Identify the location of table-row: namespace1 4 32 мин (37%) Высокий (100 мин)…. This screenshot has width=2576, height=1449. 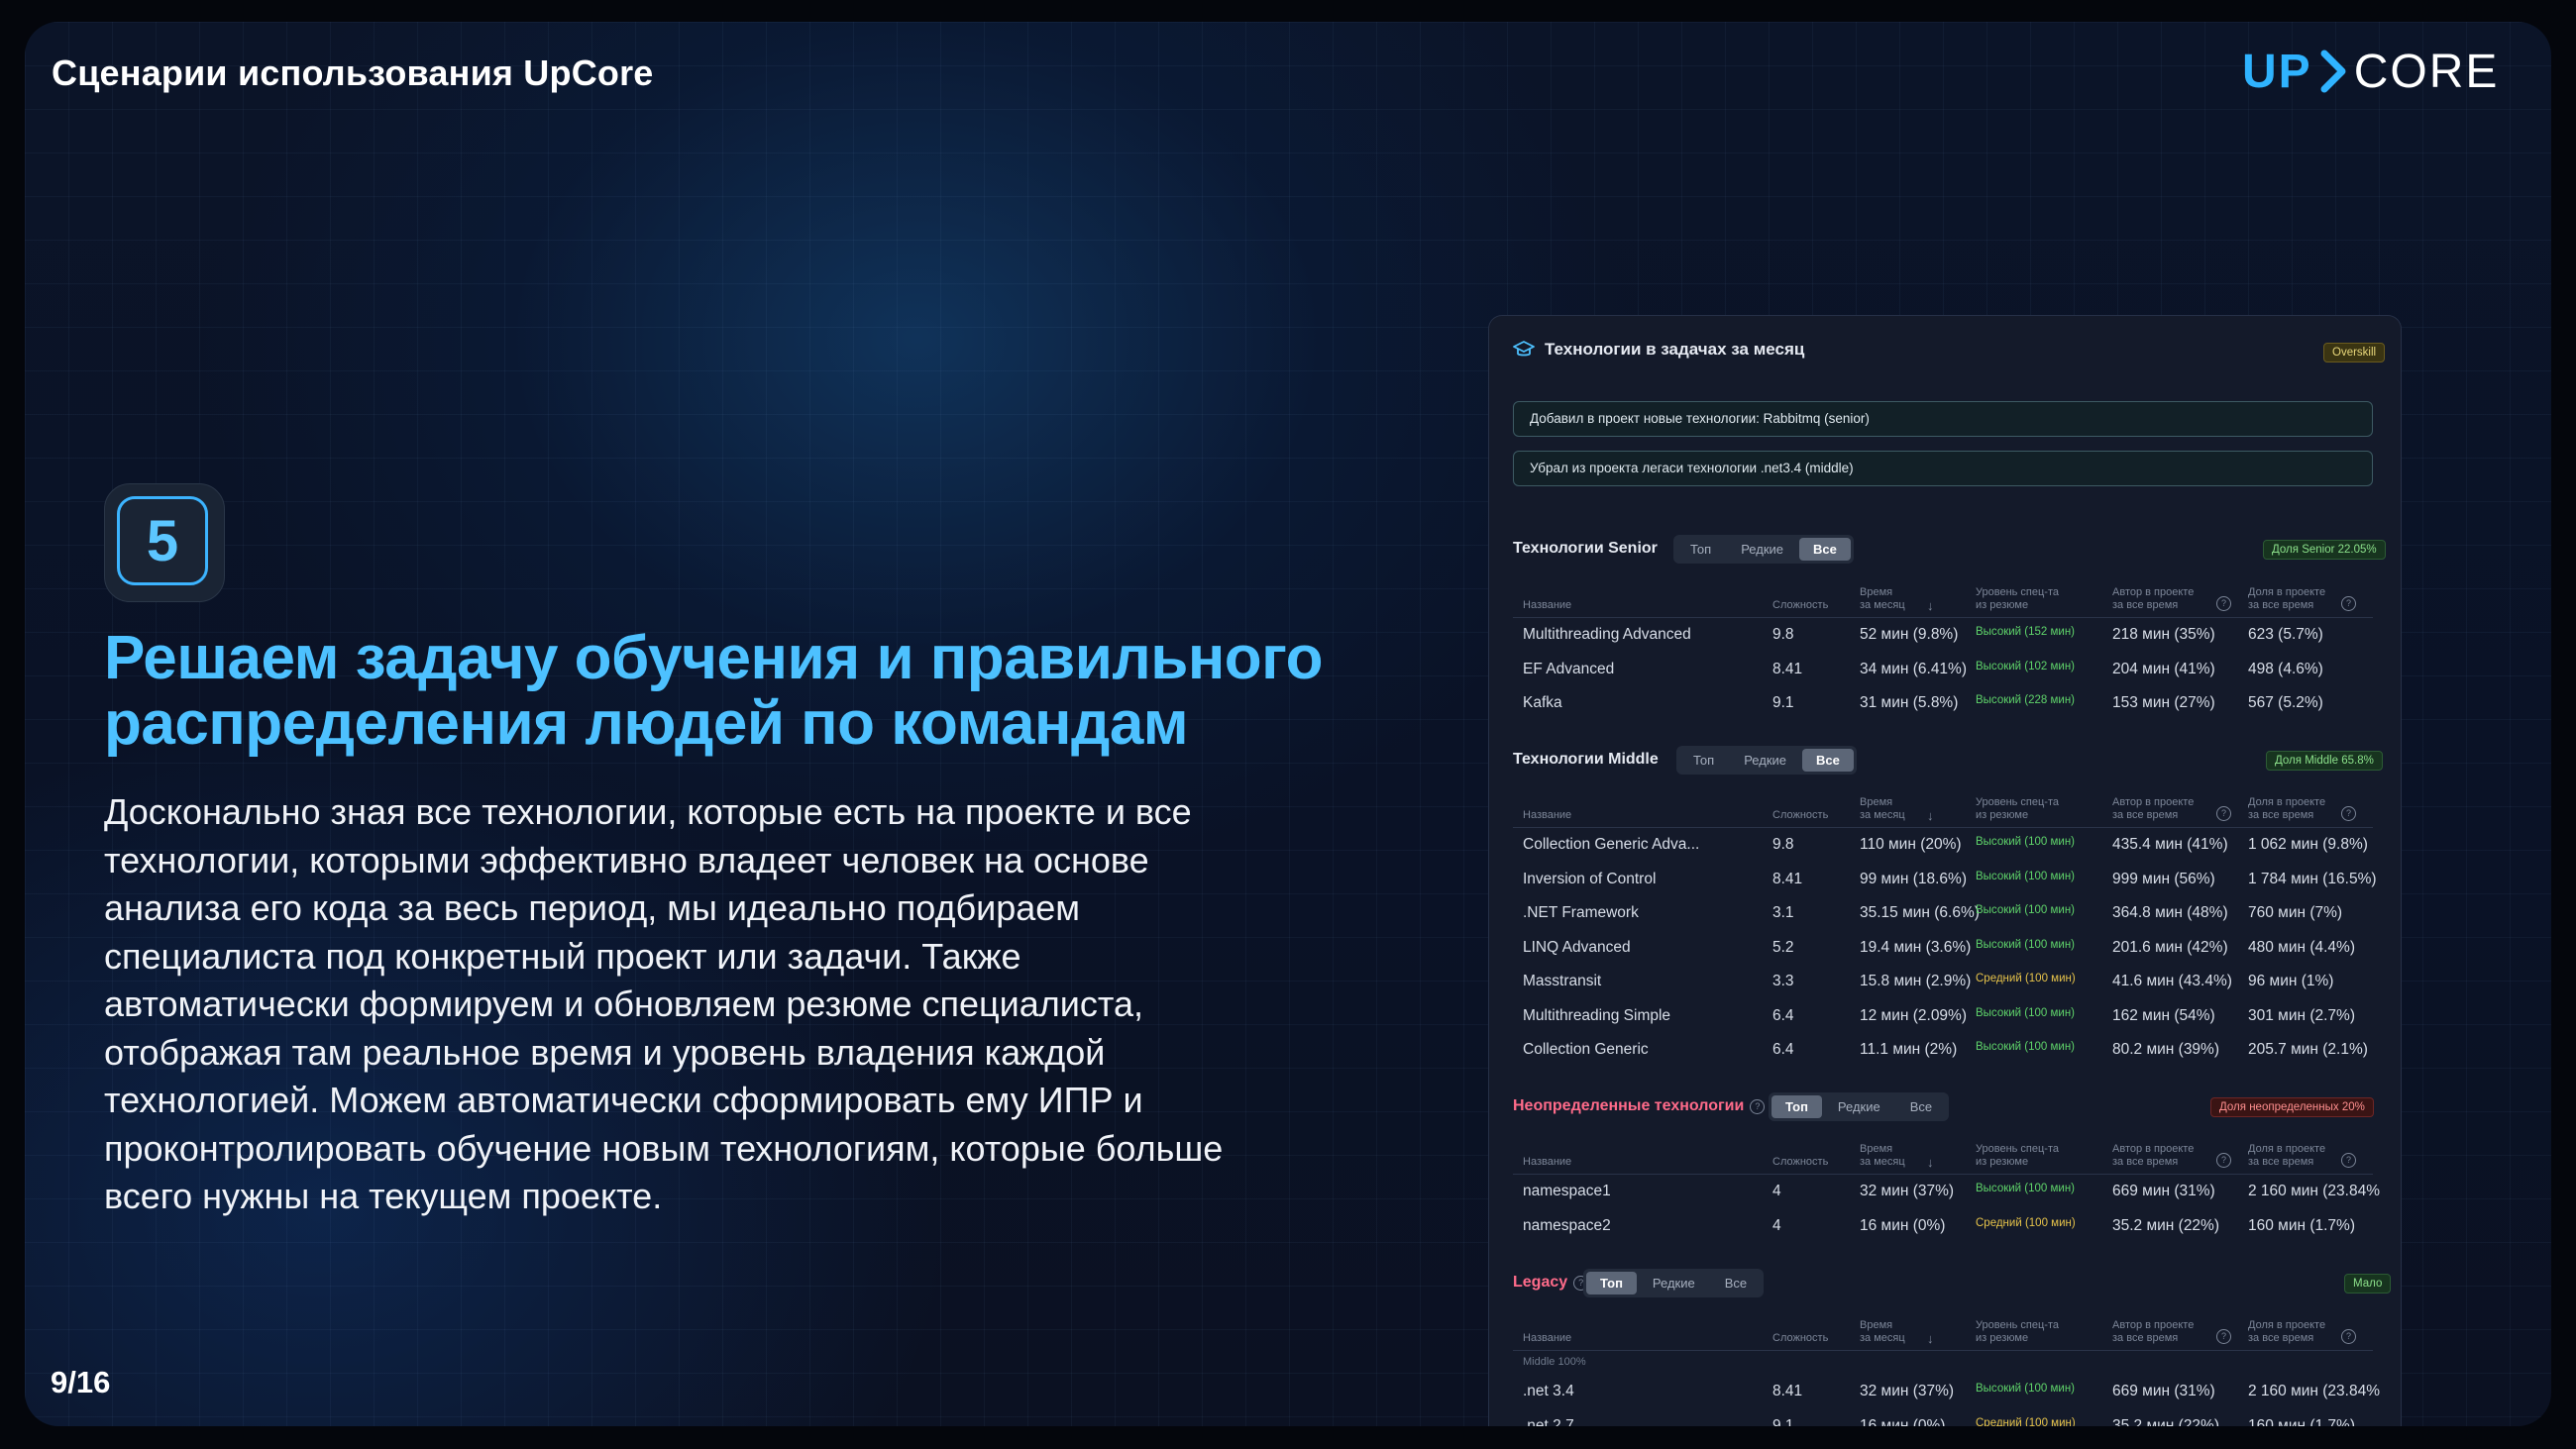
(1947, 1190).